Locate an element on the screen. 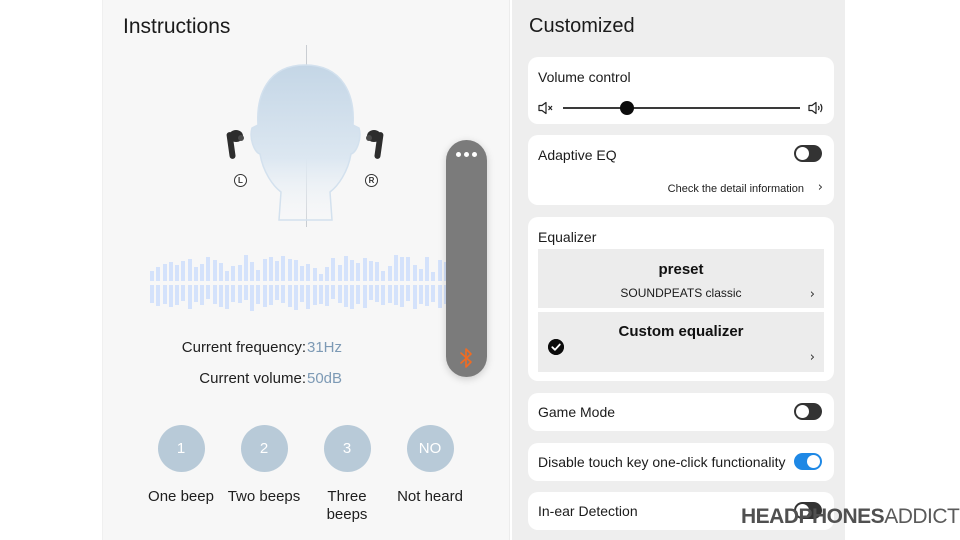 Image resolution: width=960 pixels, height=540 pixels. answer-two-beeps: 2 Two beeps is located at coordinates (264, 465).